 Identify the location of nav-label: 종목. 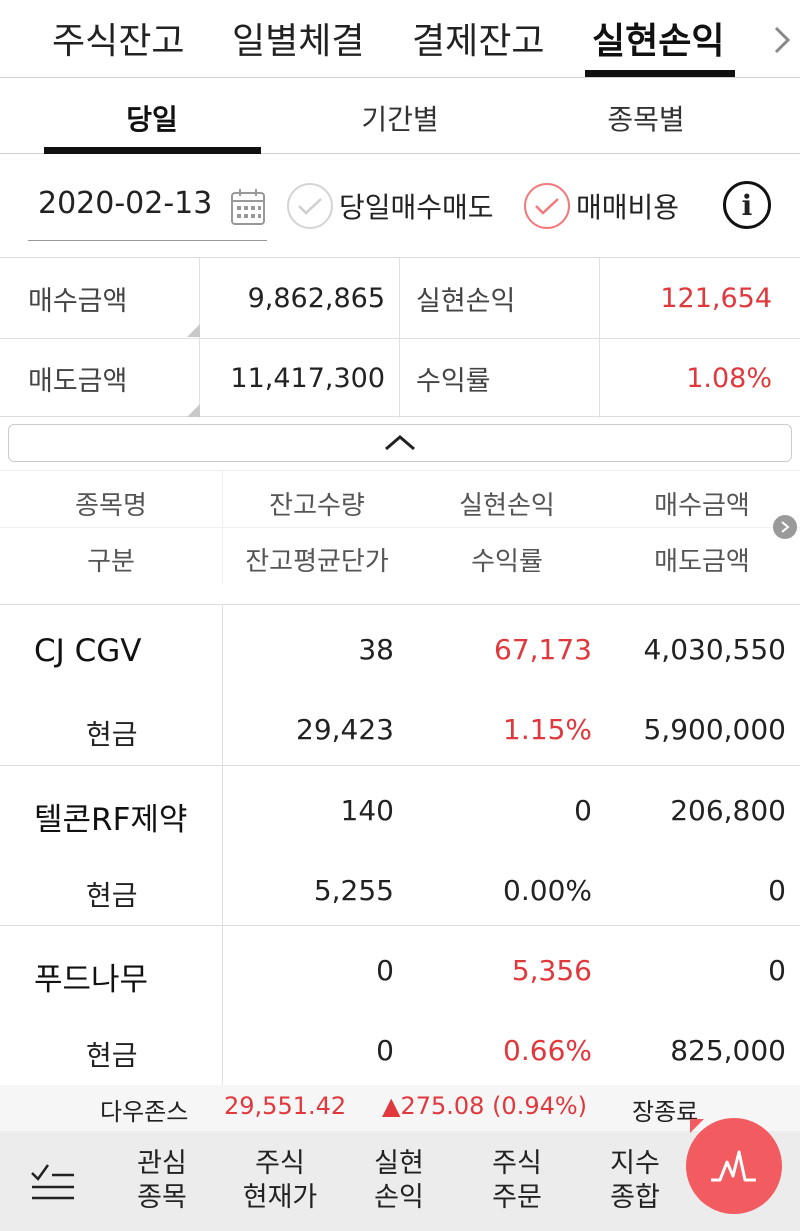
(162, 1197).